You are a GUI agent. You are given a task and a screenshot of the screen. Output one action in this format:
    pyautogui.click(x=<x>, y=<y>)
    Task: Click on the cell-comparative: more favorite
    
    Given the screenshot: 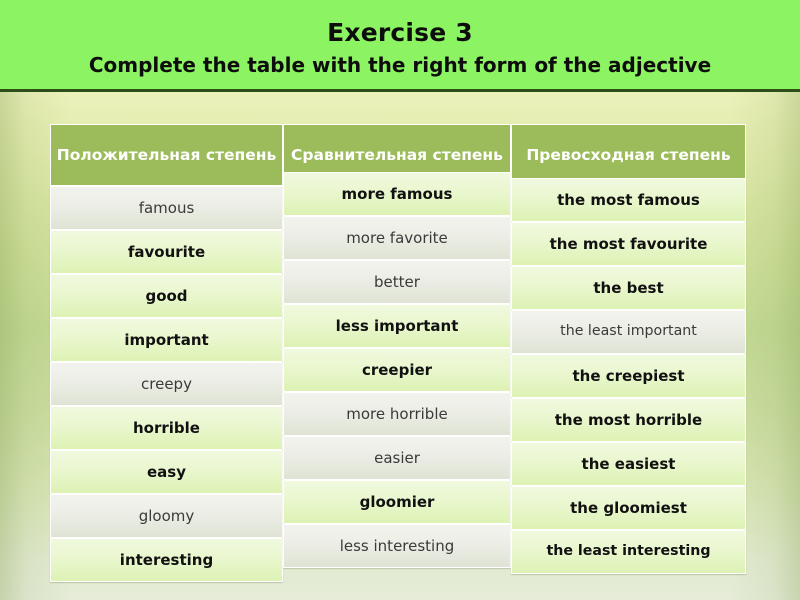 What is the action you would take?
    pyautogui.click(x=397, y=238)
    